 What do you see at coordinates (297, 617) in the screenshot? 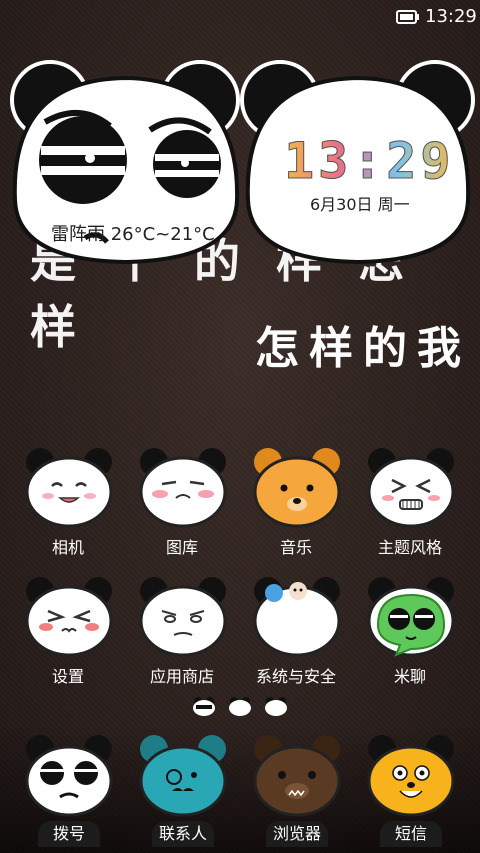
I see `security-panda-icon` at bounding box center [297, 617].